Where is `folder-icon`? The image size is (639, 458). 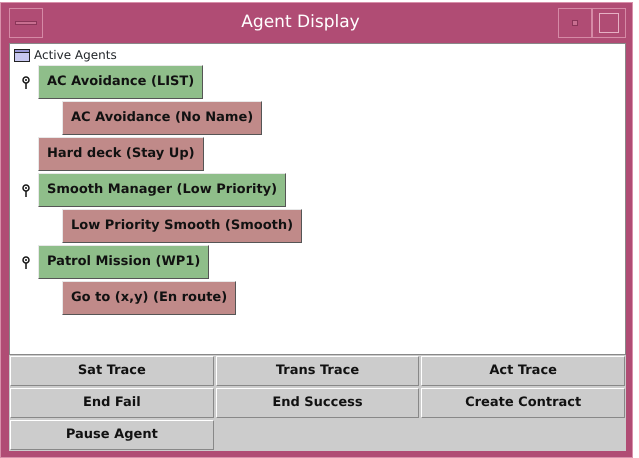 folder-icon is located at coordinates (22, 55).